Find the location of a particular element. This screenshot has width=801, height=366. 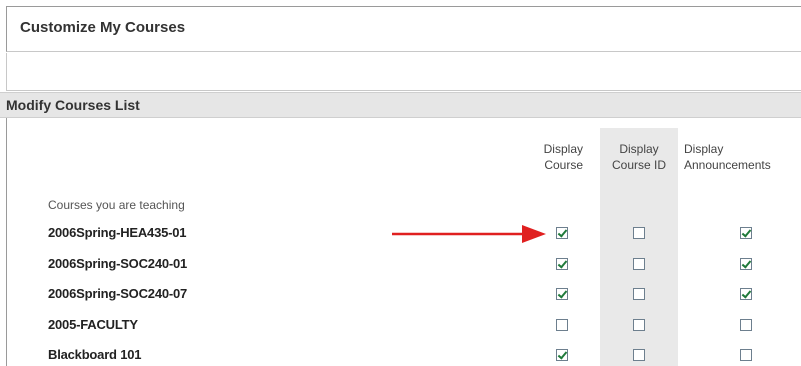

course-row: 2006Spring-SOC240-01 is located at coordinates (400, 265).